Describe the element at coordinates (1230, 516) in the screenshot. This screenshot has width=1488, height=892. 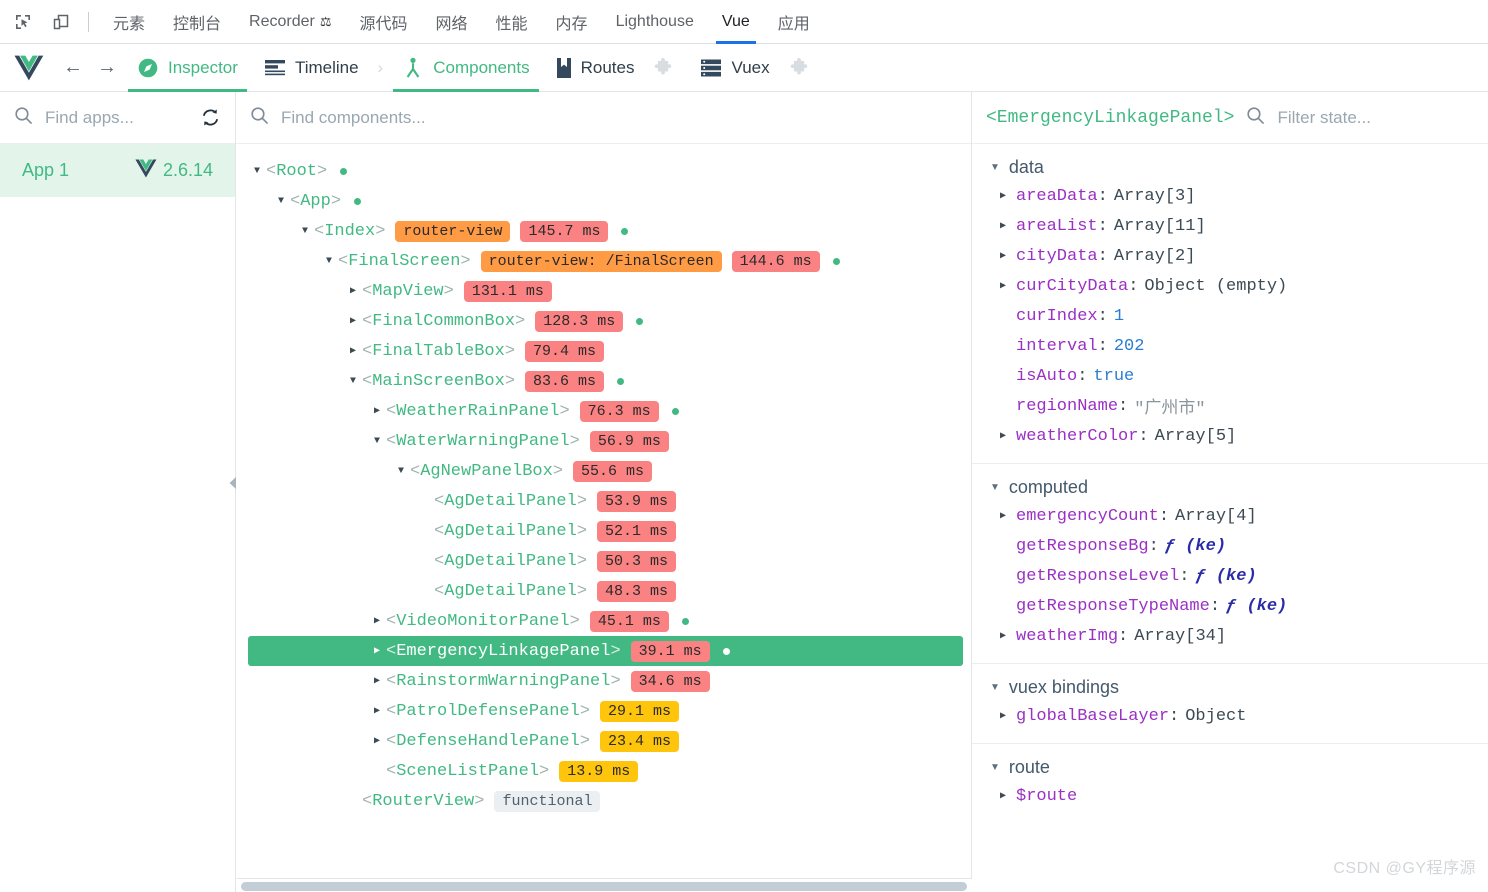
I see `state-row: ▶ emergencyCount: Array[4]` at that location.